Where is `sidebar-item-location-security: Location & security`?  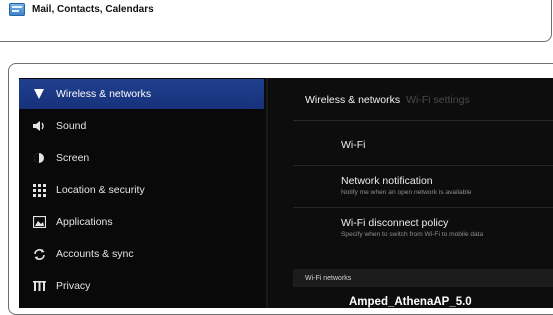 sidebar-item-location-security: Location & security is located at coordinates (141, 190).